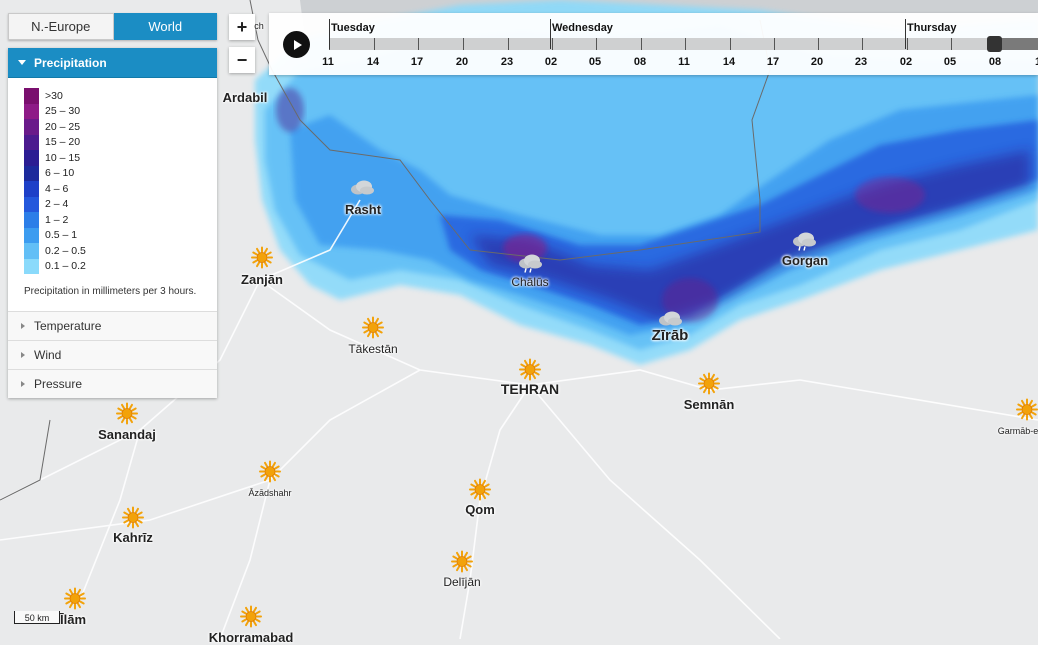  Describe the element at coordinates (48, 355) in the screenshot. I see `layer-wind-label: Wind` at that location.